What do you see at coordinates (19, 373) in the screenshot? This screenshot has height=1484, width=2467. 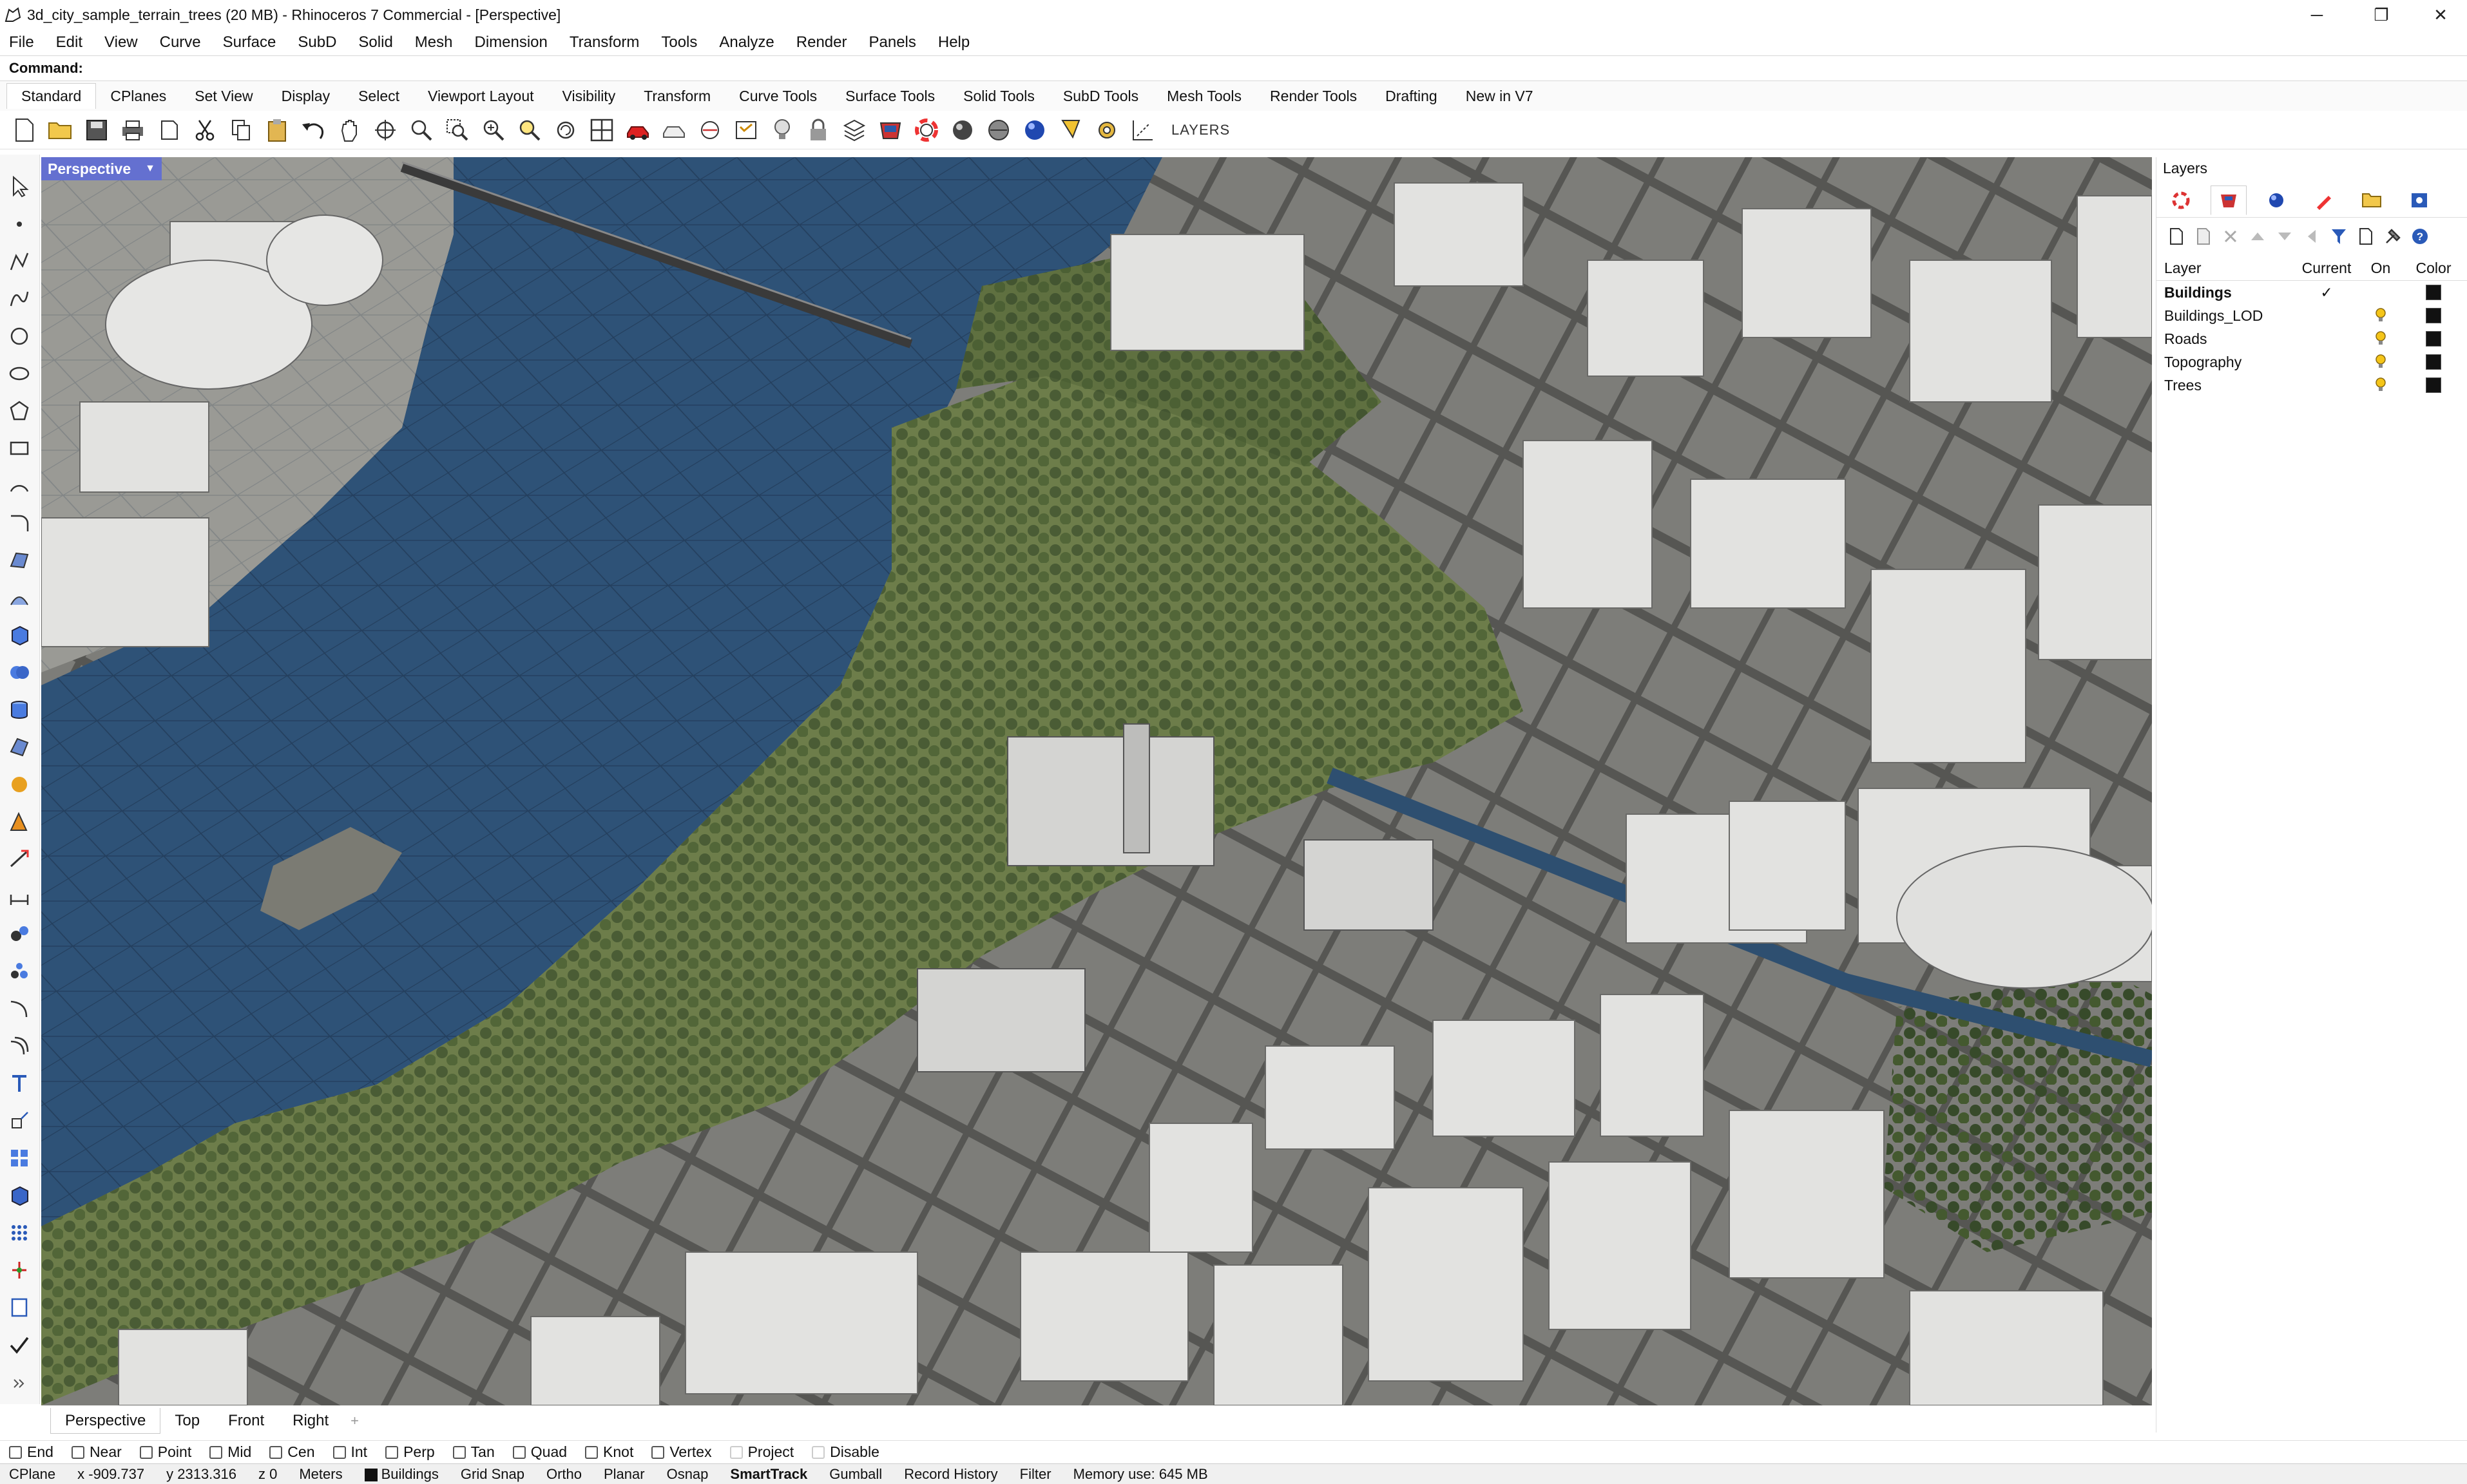 I see `ellipse-icon` at bounding box center [19, 373].